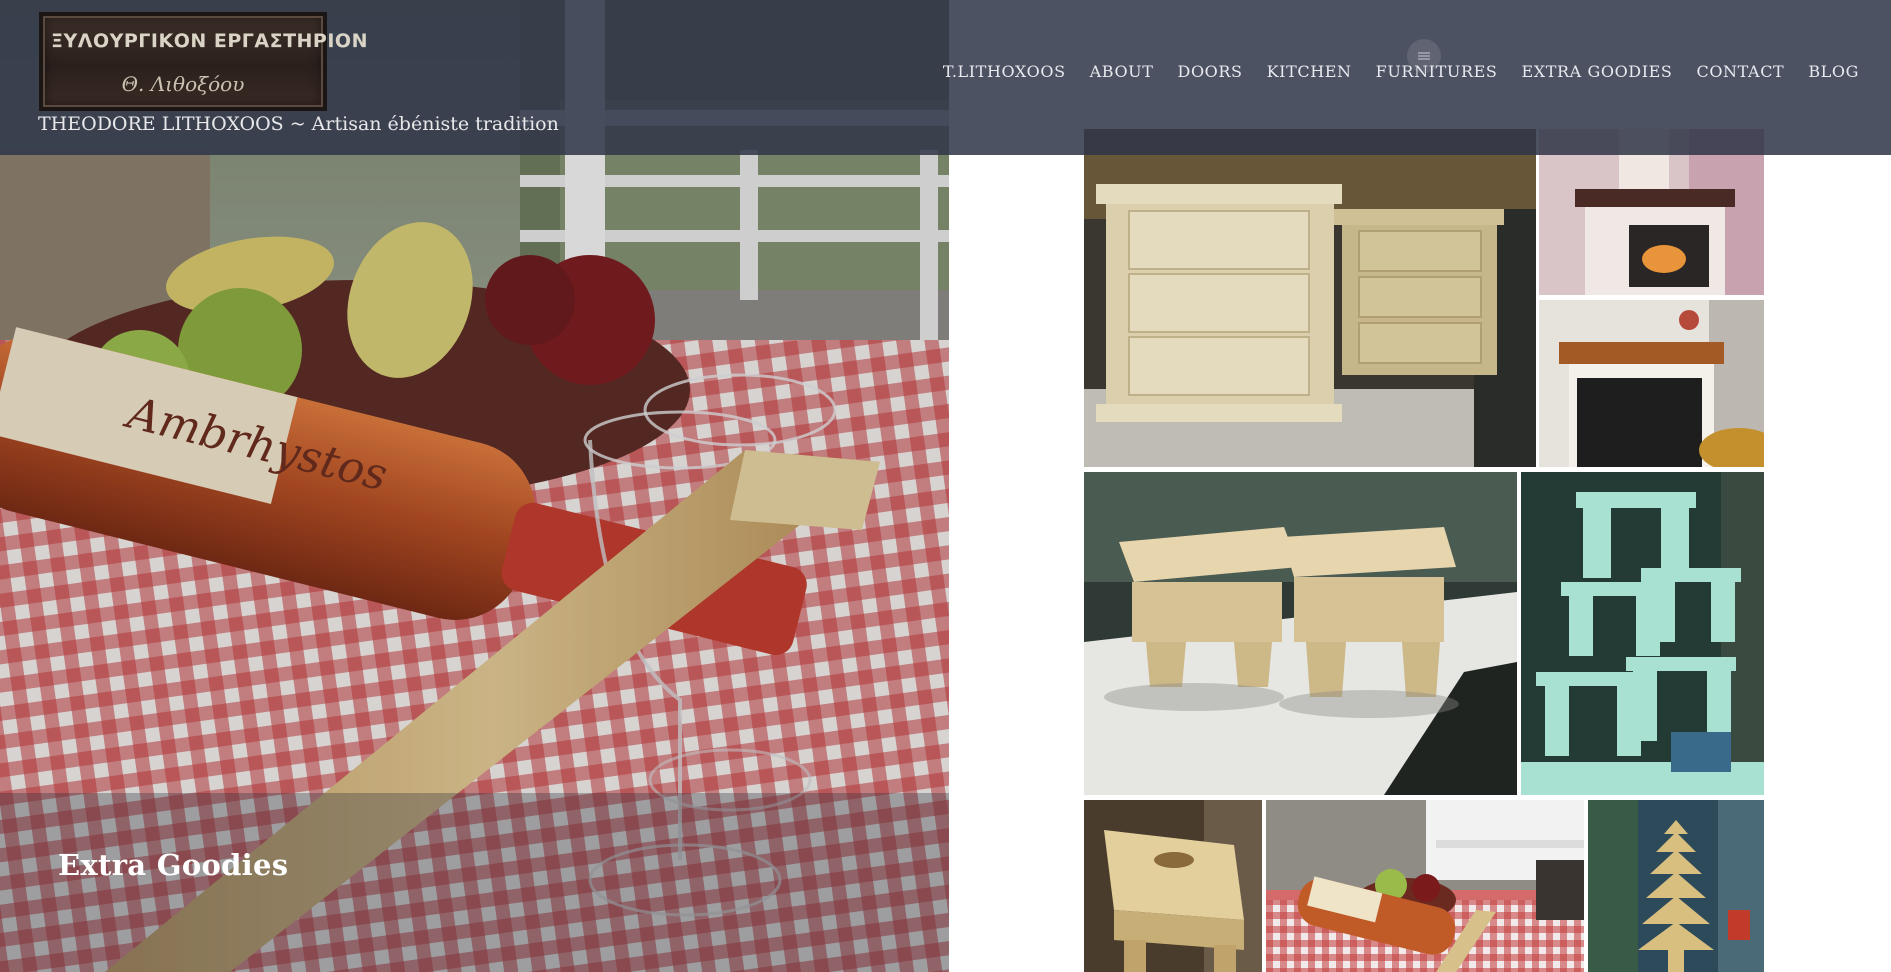  Describe the element at coordinates (183, 84) in the screenshot. I see `logo-text-line2: Θ. Λιθοξόου` at that location.